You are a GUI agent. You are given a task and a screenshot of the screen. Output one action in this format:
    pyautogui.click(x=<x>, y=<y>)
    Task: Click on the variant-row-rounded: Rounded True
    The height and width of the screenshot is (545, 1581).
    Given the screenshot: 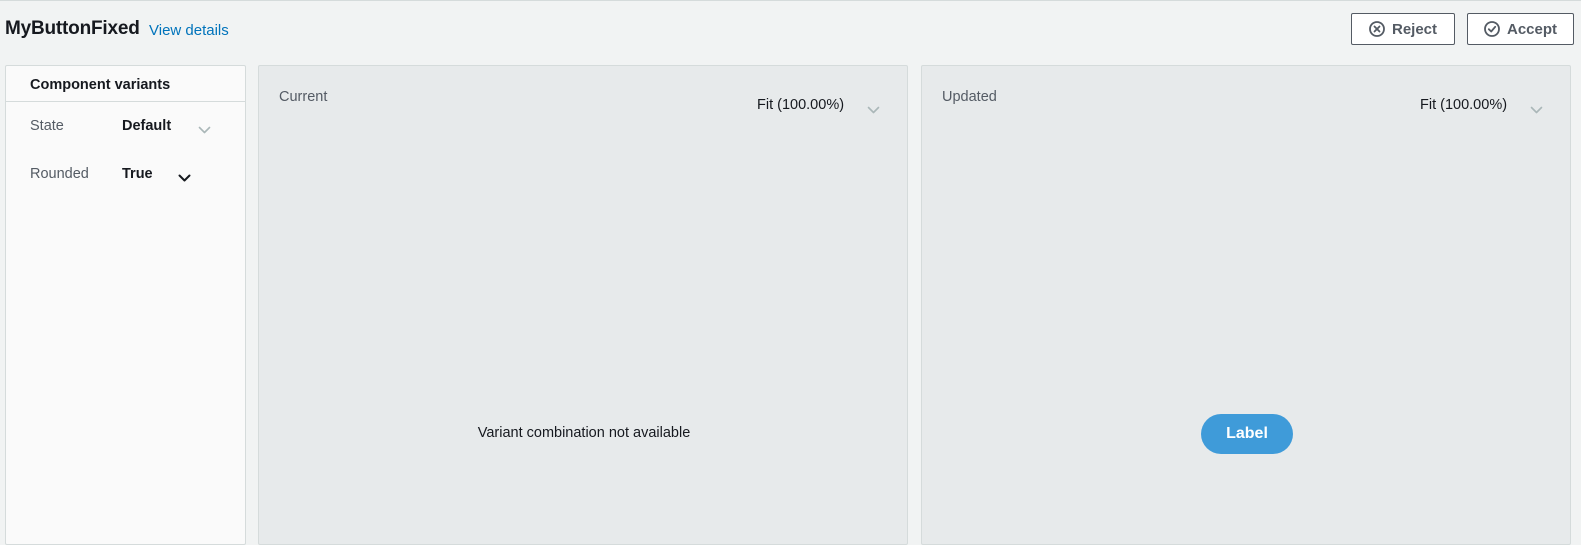 What is the action you would take?
    pyautogui.click(x=130, y=175)
    